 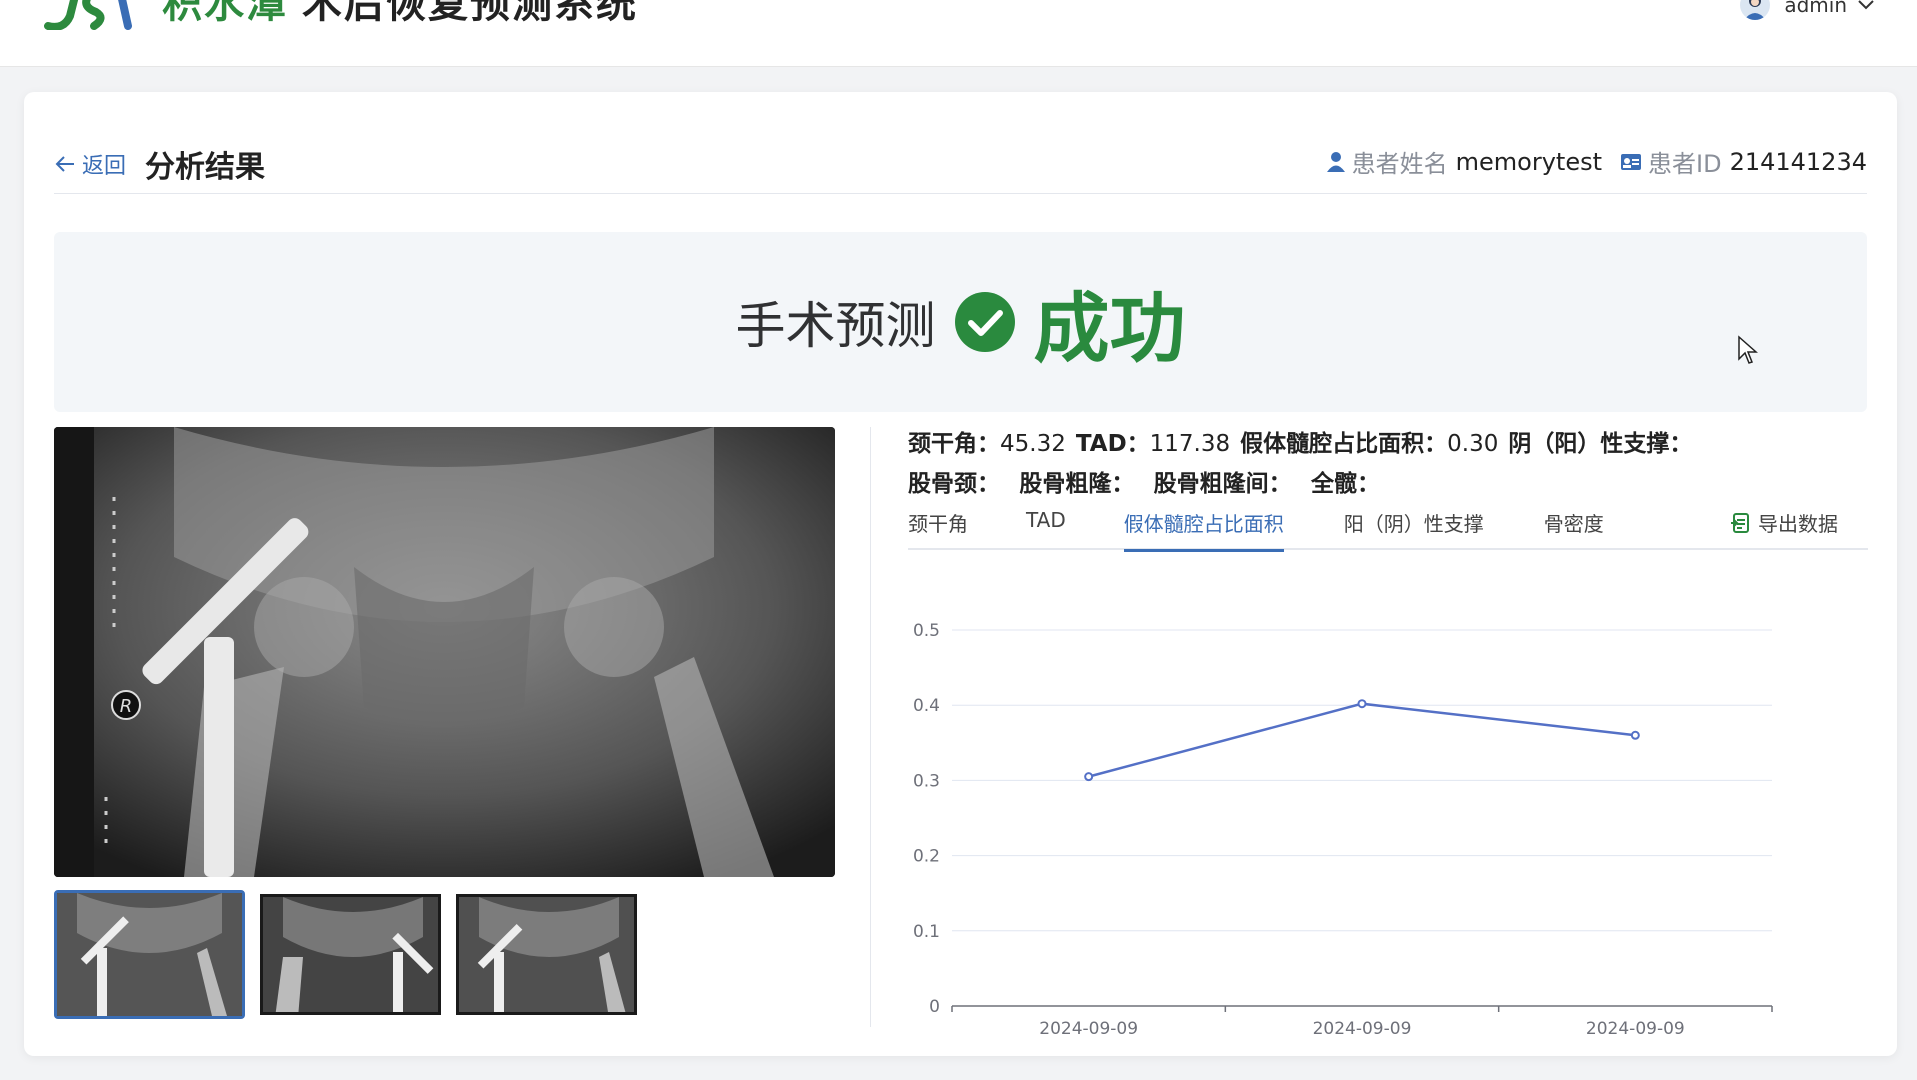 I want to click on column-divider, so click(x=870, y=727).